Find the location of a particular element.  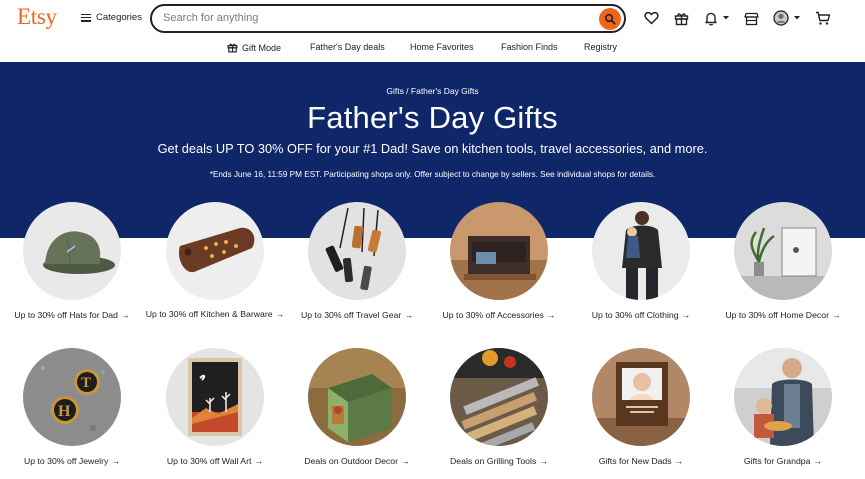

category-image-accessories is located at coordinates (499, 251).